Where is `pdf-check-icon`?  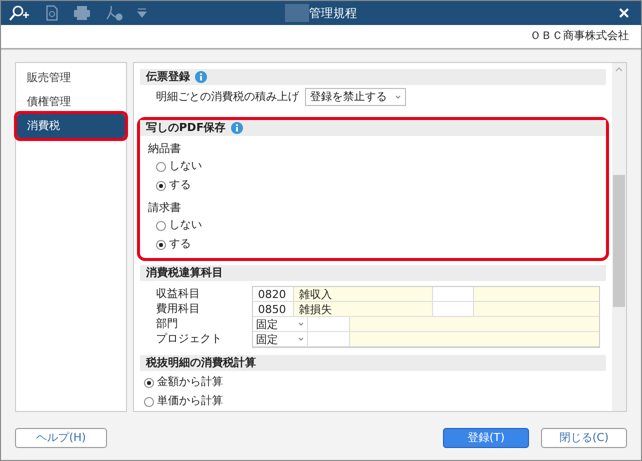 pdf-check-icon is located at coordinates (114, 13).